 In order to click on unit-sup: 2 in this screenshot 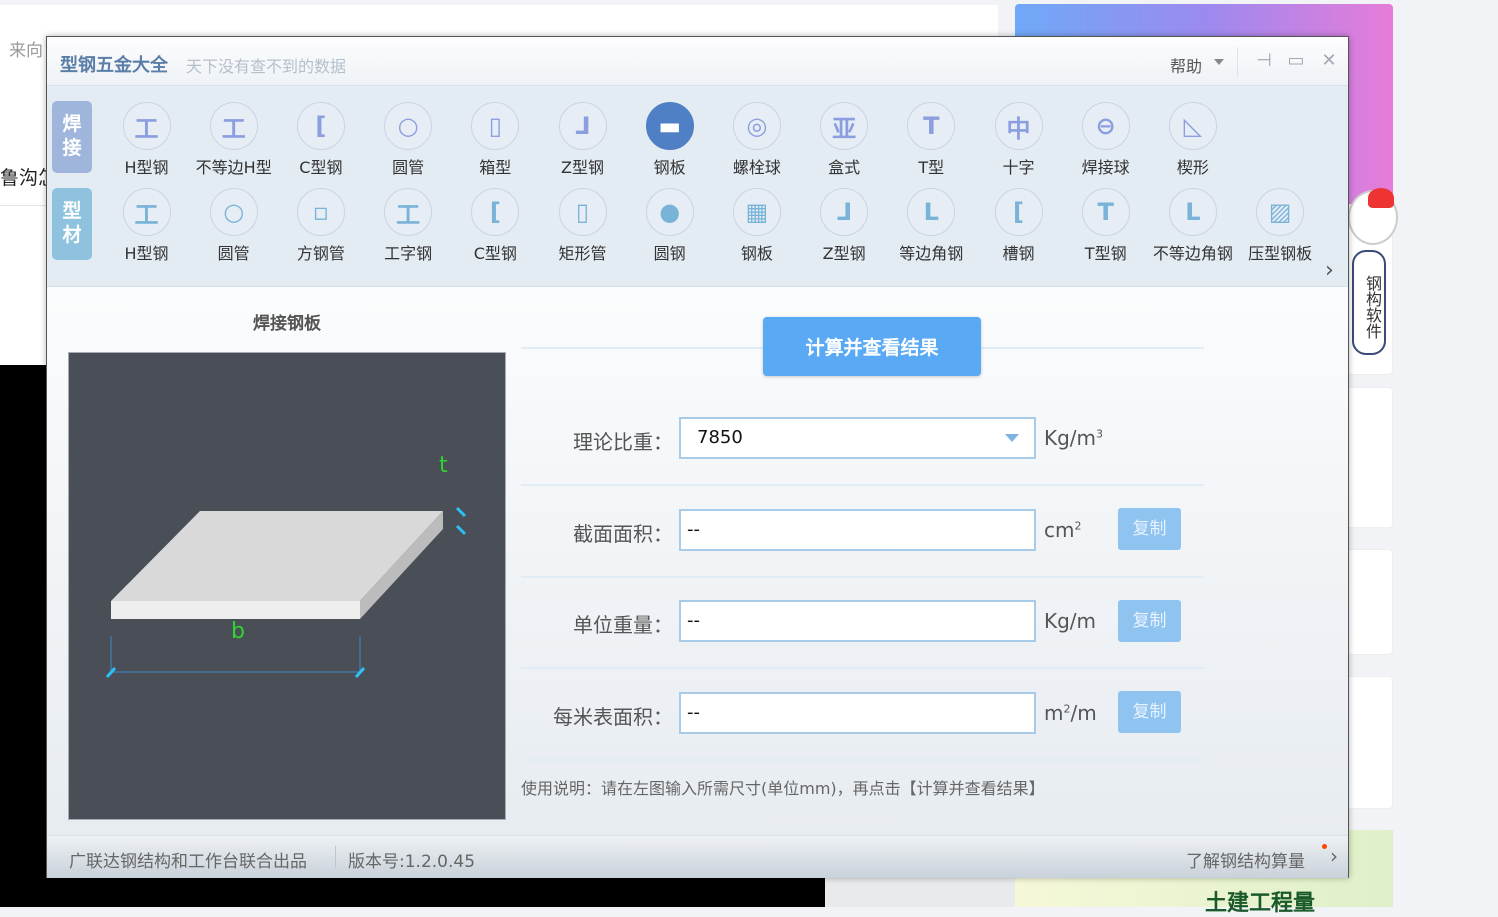, I will do `click(1078, 526)`.